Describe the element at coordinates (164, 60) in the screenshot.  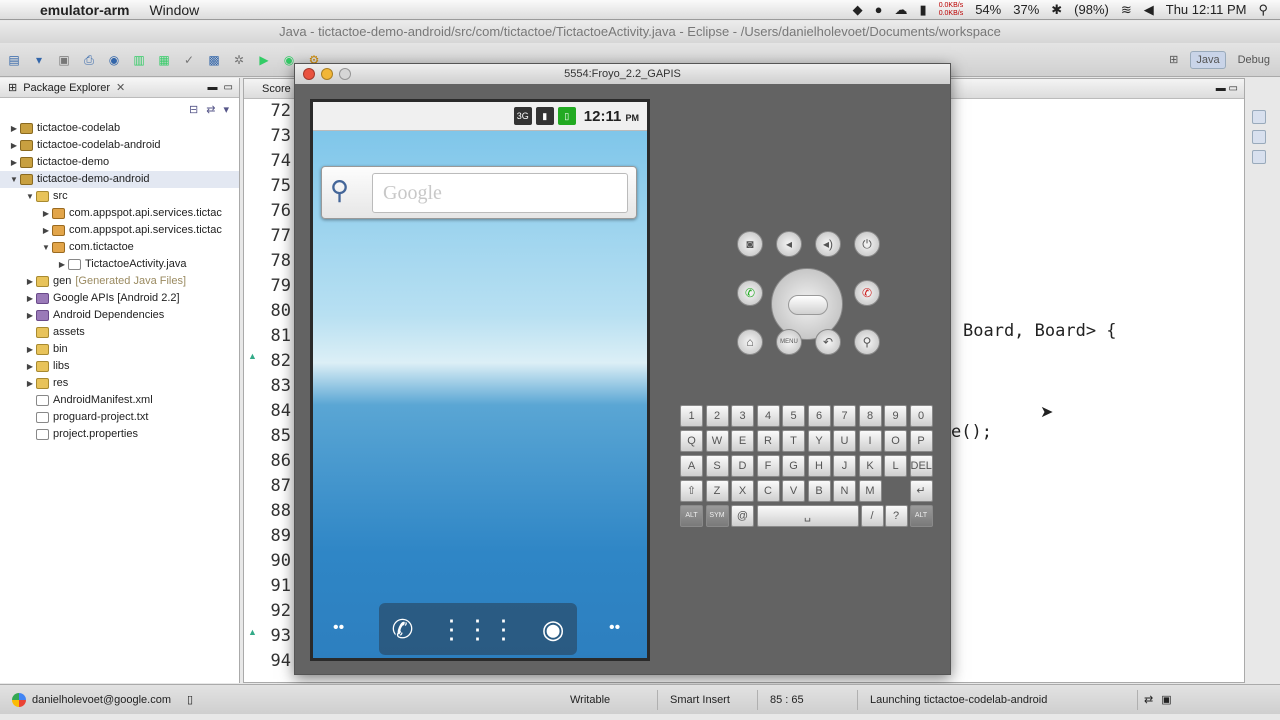
I see `avd-manager-icon: ▦` at that location.